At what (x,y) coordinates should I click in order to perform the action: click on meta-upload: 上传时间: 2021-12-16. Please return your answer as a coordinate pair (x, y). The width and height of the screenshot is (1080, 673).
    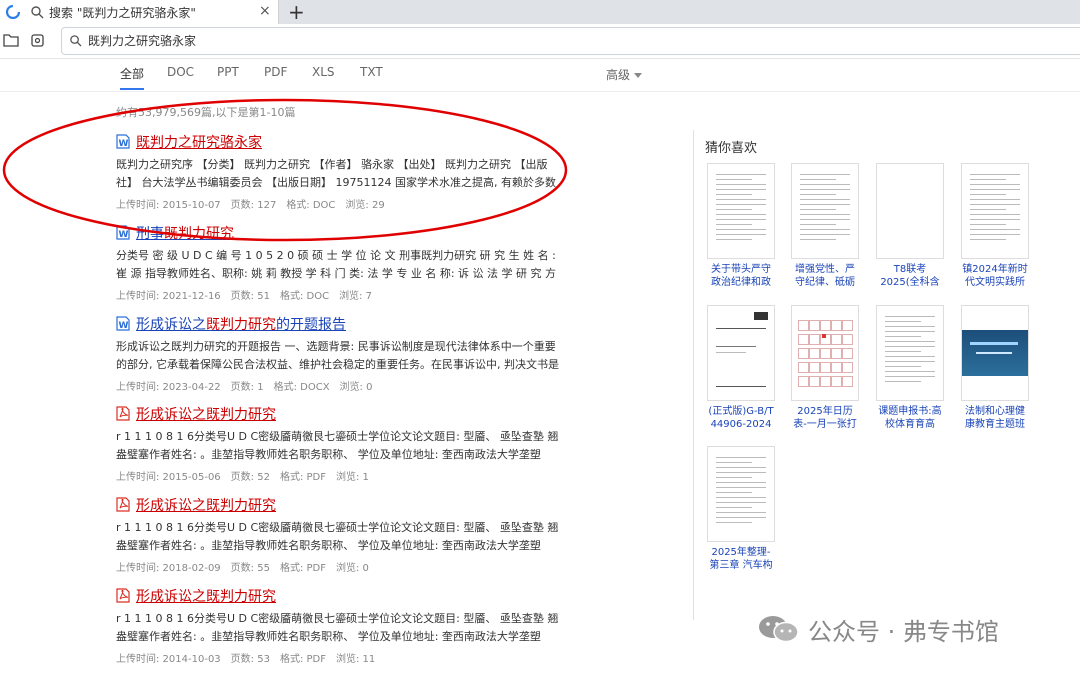
    Looking at the image, I should click on (168, 296).